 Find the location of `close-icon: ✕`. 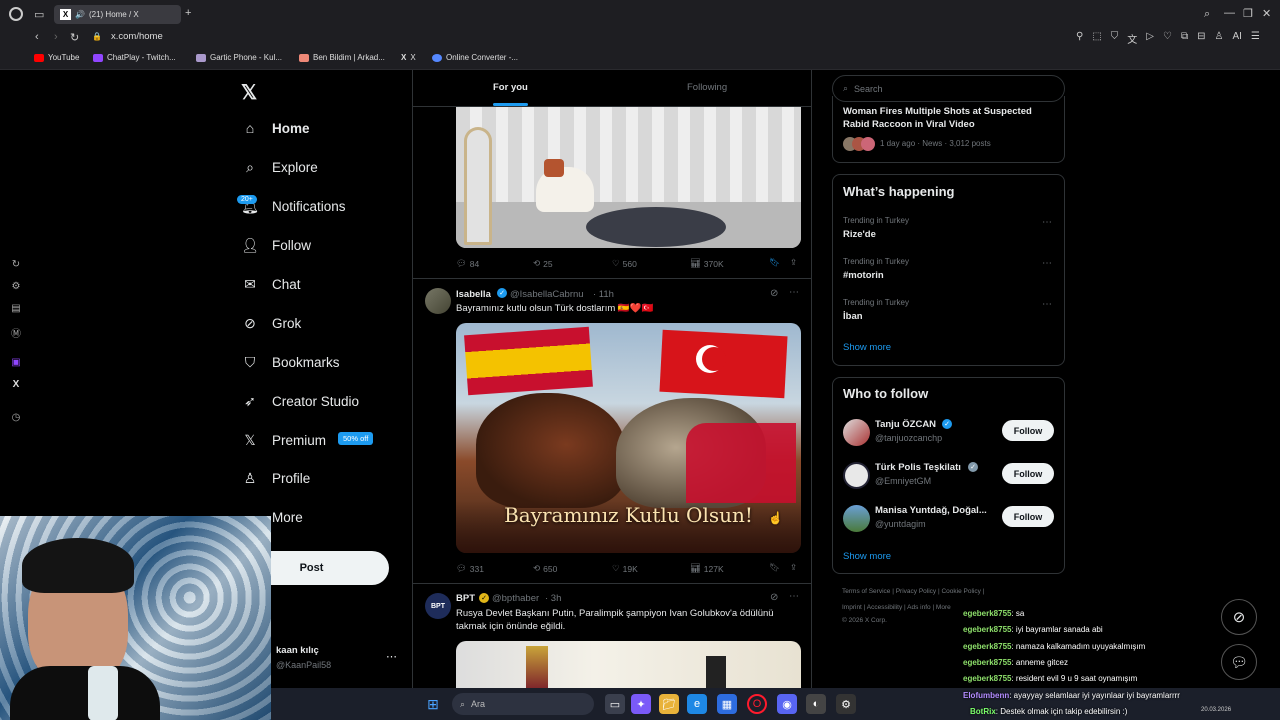

close-icon: ✕ is located at coordinates (1266, 13).